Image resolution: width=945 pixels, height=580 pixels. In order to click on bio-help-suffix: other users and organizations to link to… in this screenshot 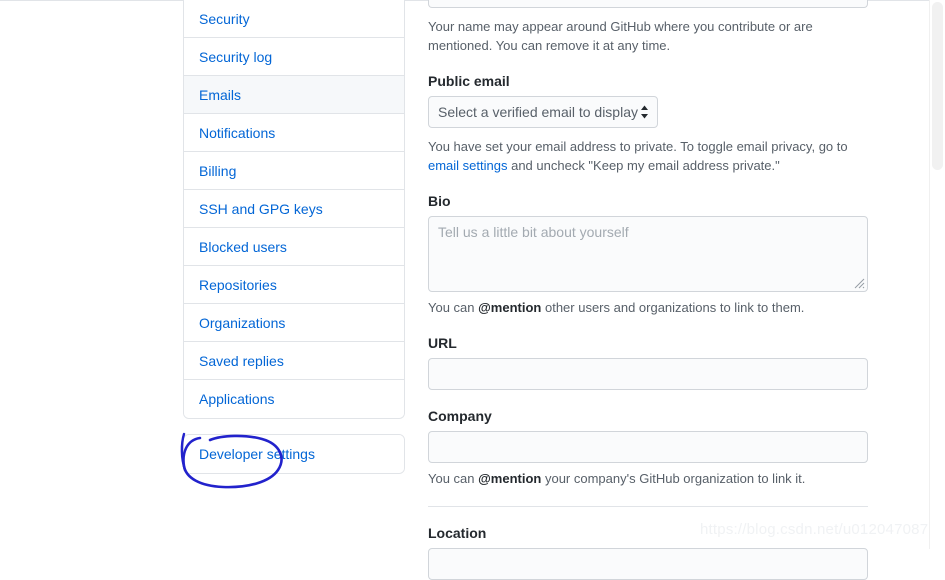, I will do `click(673, 307)`.